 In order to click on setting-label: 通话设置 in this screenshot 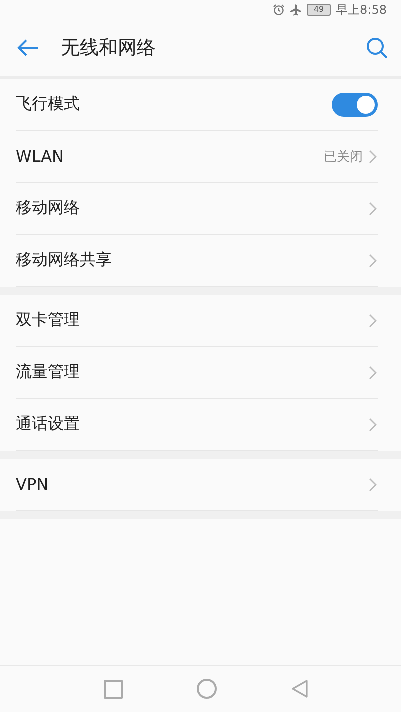, I will do `click(192, 424)`.